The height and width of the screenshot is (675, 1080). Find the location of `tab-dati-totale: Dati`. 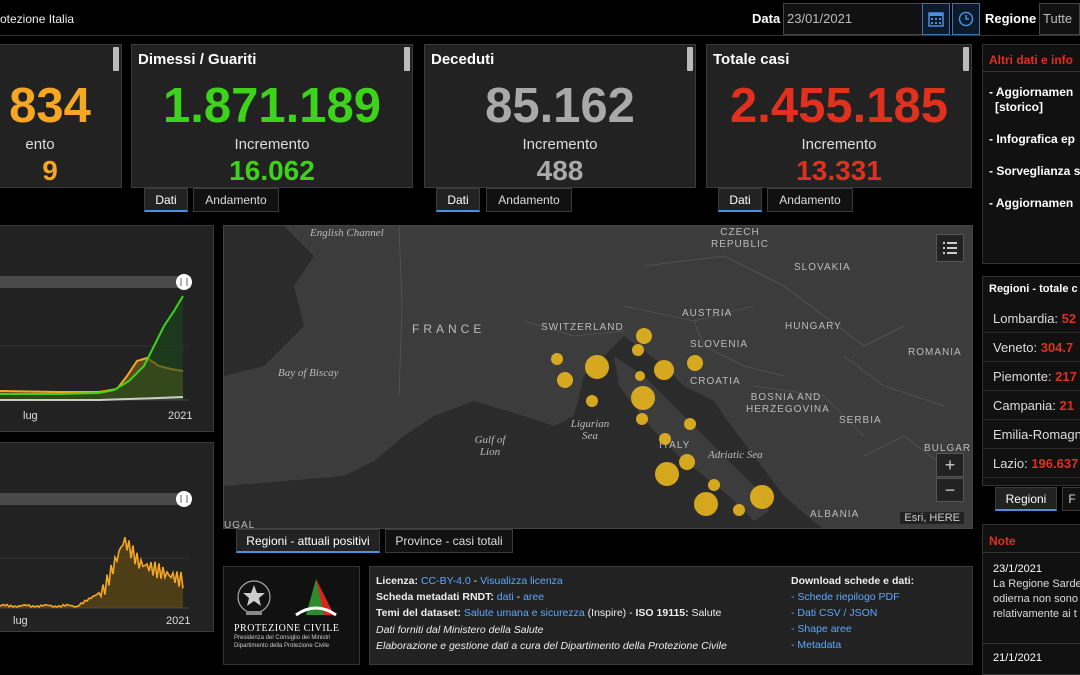

tab-dati-totale: Dati is located at coordinates (740, 200).